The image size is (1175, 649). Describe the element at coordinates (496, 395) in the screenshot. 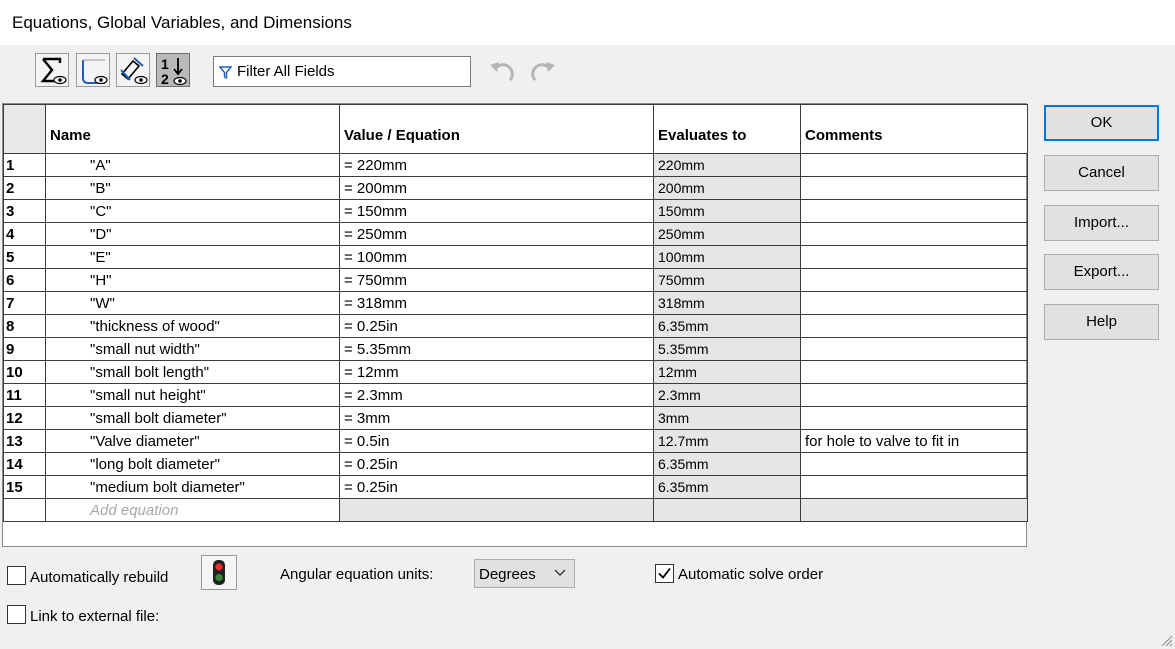

I see `value-cell: = 2.3mm` at that location.